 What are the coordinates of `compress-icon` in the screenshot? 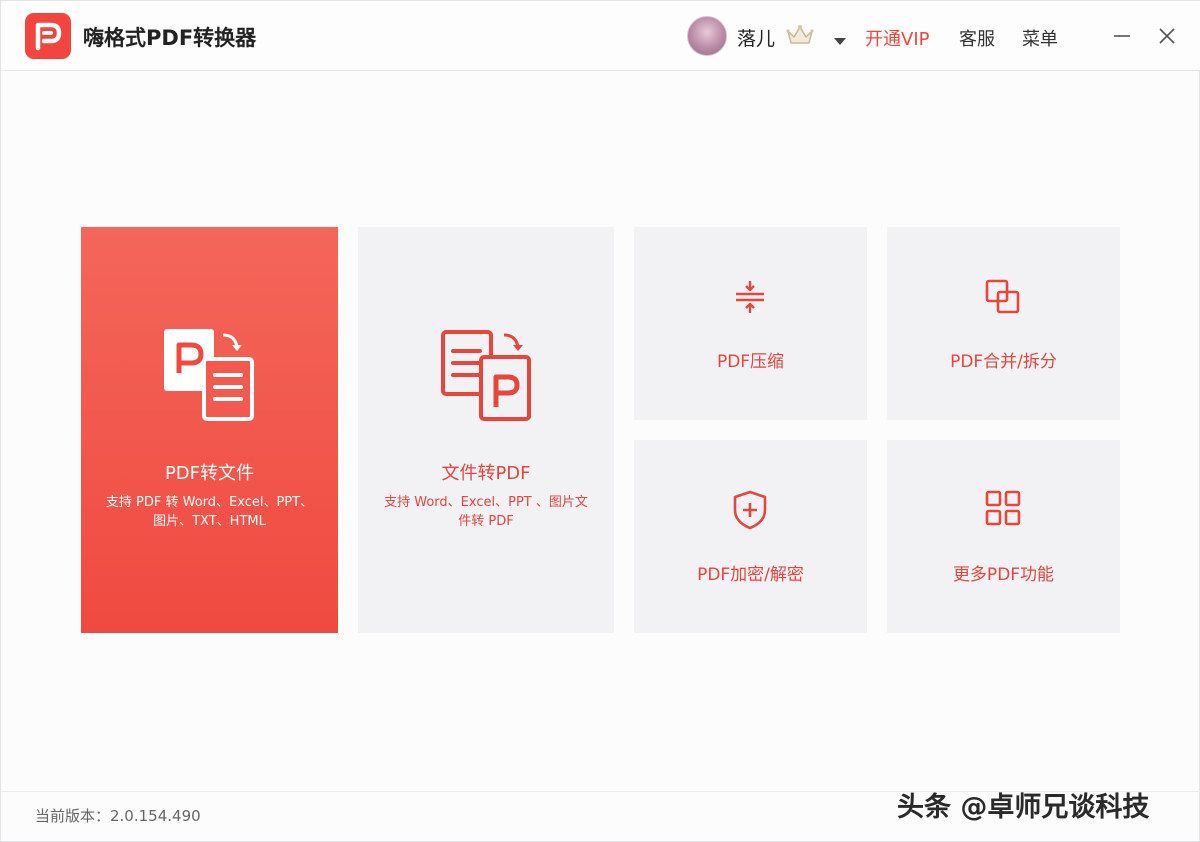 It's located at (750, 297).